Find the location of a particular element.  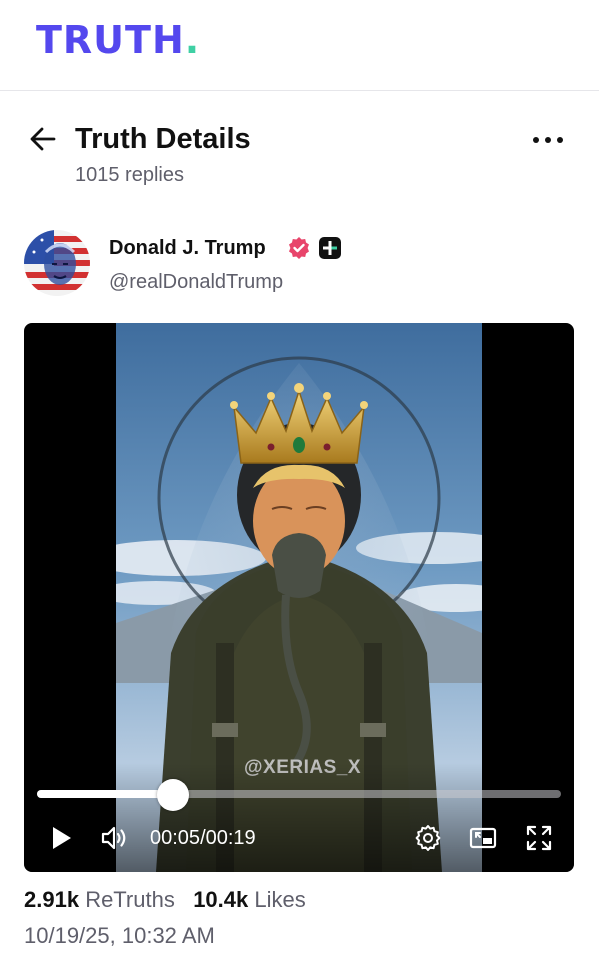

post-stats: 2.91k ReTruths 10.4k Likes is located at coordinates (165, 900).